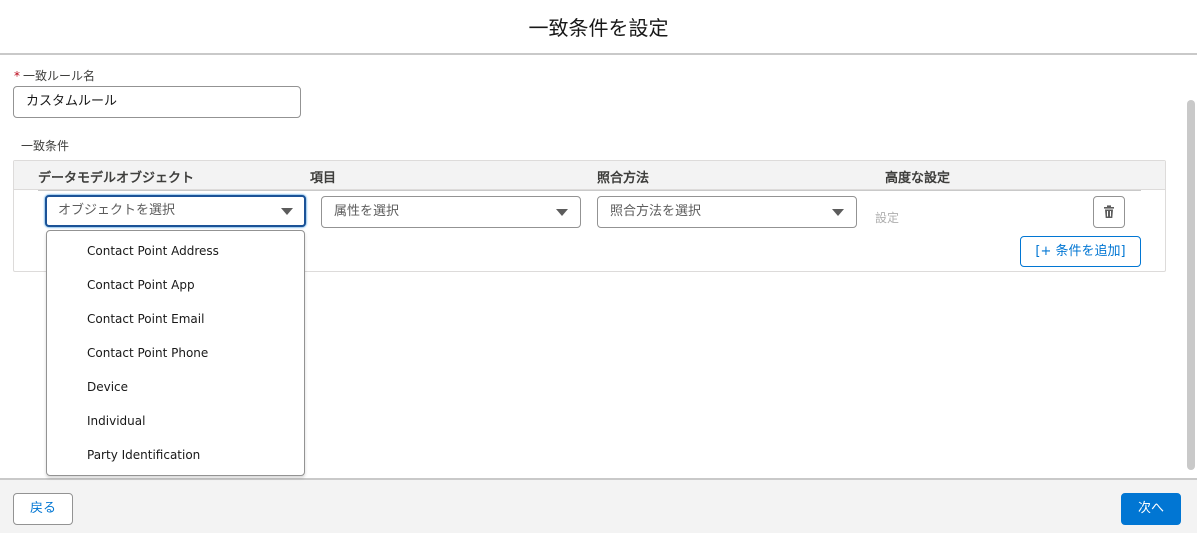  Describe the element at coordinates (451, 212) in the screenshot. I see `attribute-select: 属性を選択` at that location.